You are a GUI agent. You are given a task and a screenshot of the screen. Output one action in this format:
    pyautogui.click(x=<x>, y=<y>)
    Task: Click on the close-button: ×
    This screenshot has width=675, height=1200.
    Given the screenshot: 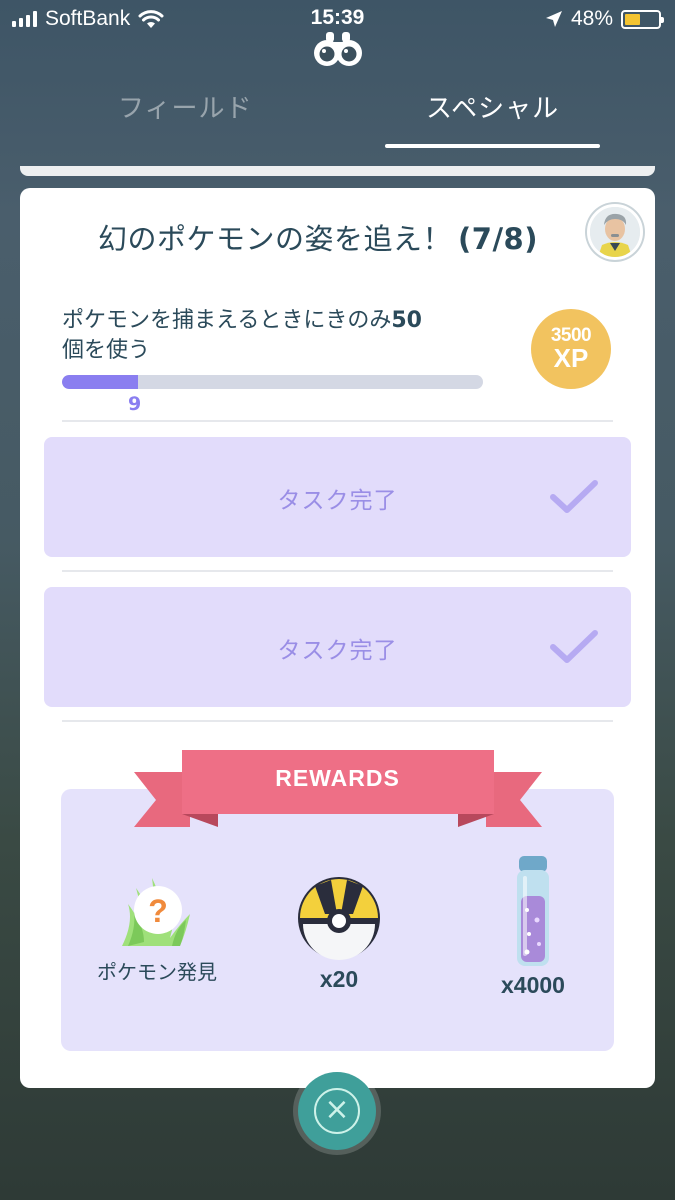 What is the action you would take?
    pyautogui.click(x=337, y=1111)
    